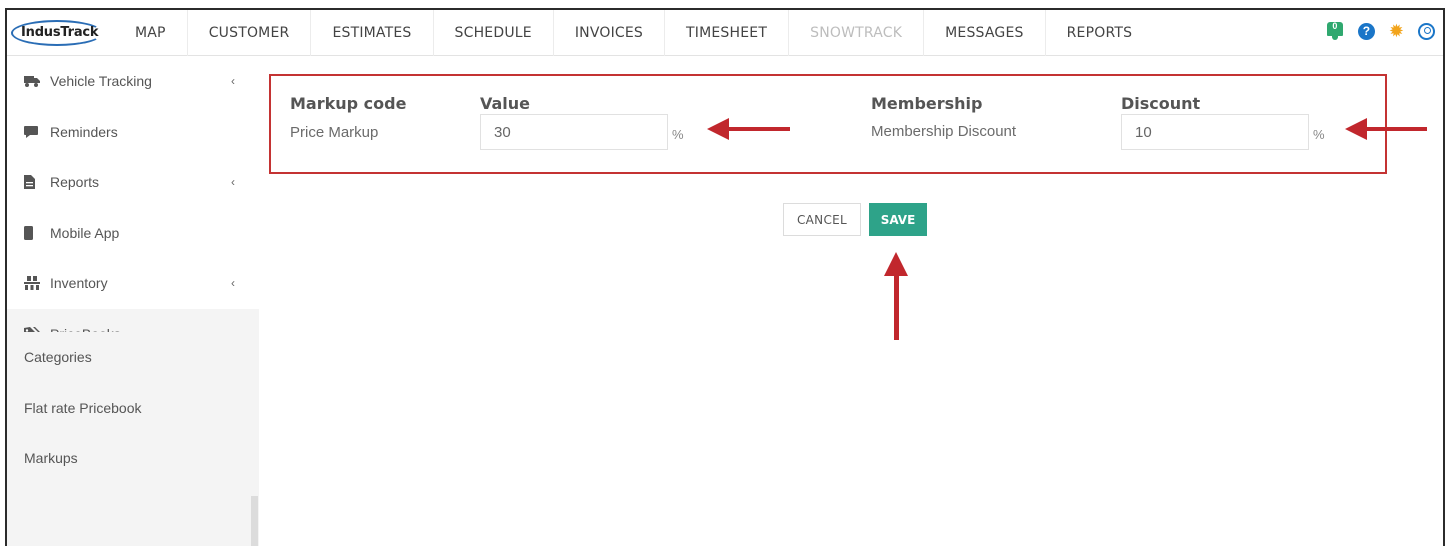  Describe the element at coordinates (133, 233) in the screenshot. I see `sidebar-item-mobile-app: Mobile App` at that location.